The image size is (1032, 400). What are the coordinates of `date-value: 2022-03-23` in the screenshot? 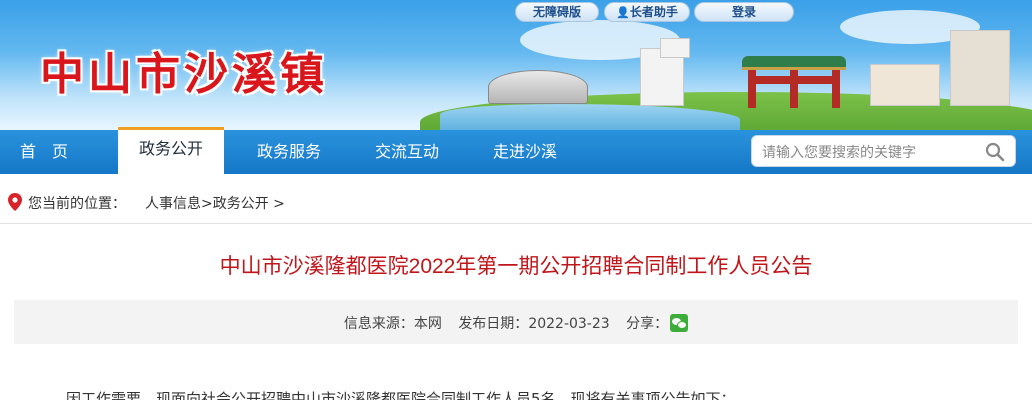 It's located at (569, 324).